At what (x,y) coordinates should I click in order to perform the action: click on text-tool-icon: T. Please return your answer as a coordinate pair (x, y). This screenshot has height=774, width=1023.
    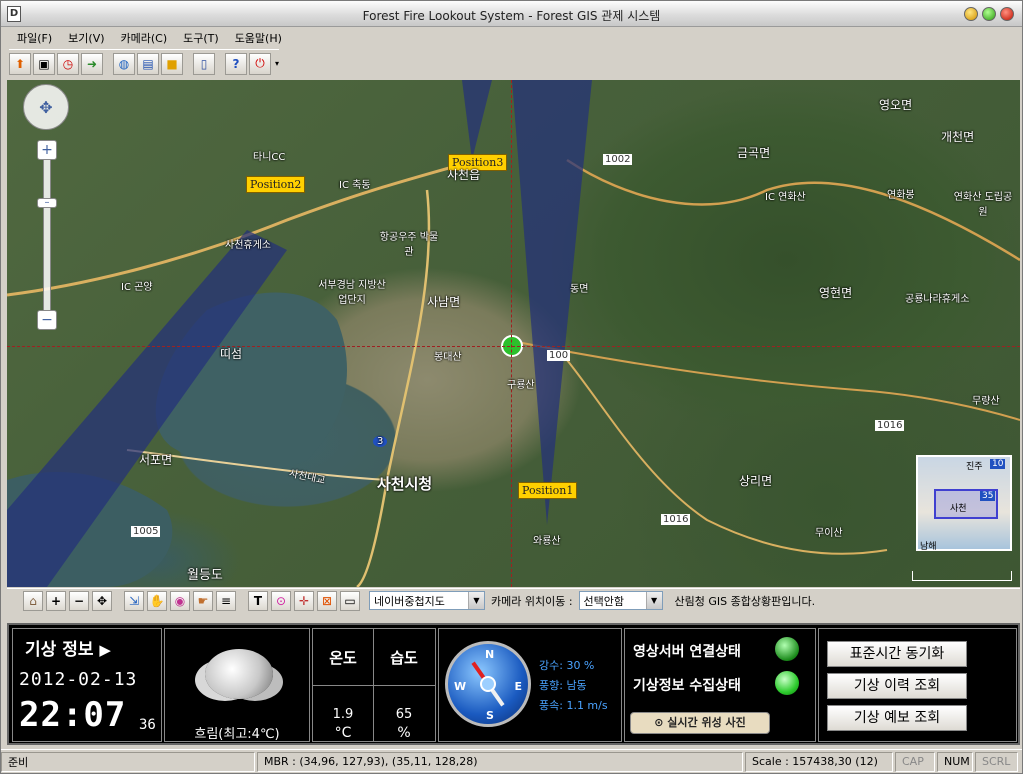
    Looking at the image, I should click on (258, 600).